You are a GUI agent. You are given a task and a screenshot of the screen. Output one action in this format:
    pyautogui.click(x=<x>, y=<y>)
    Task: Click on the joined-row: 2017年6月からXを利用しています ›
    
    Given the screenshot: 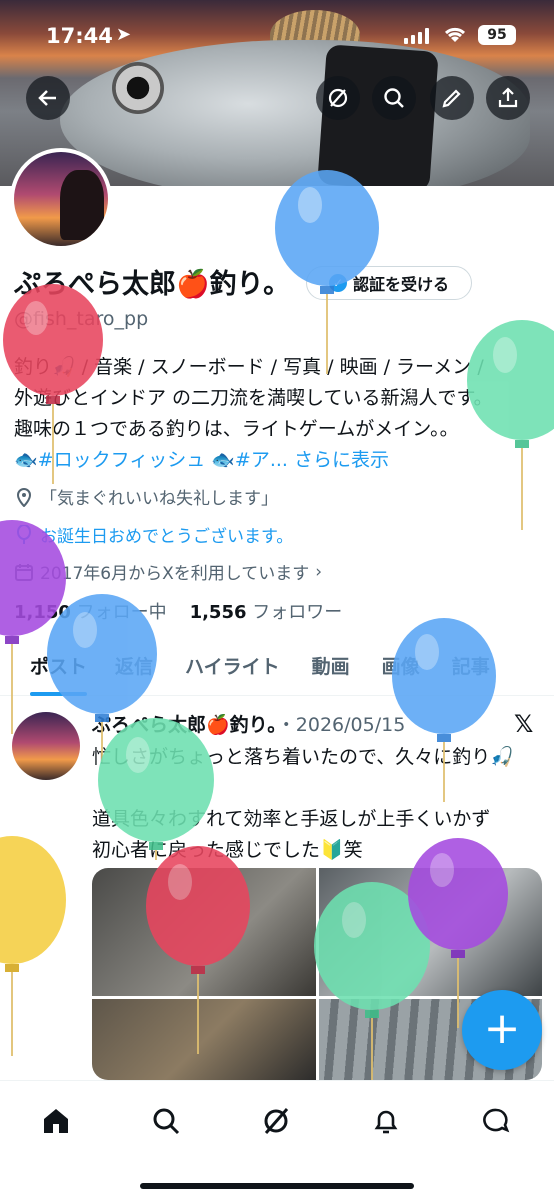 What is the action you would take?
    pyautogui.click(x=168, y=571)
    